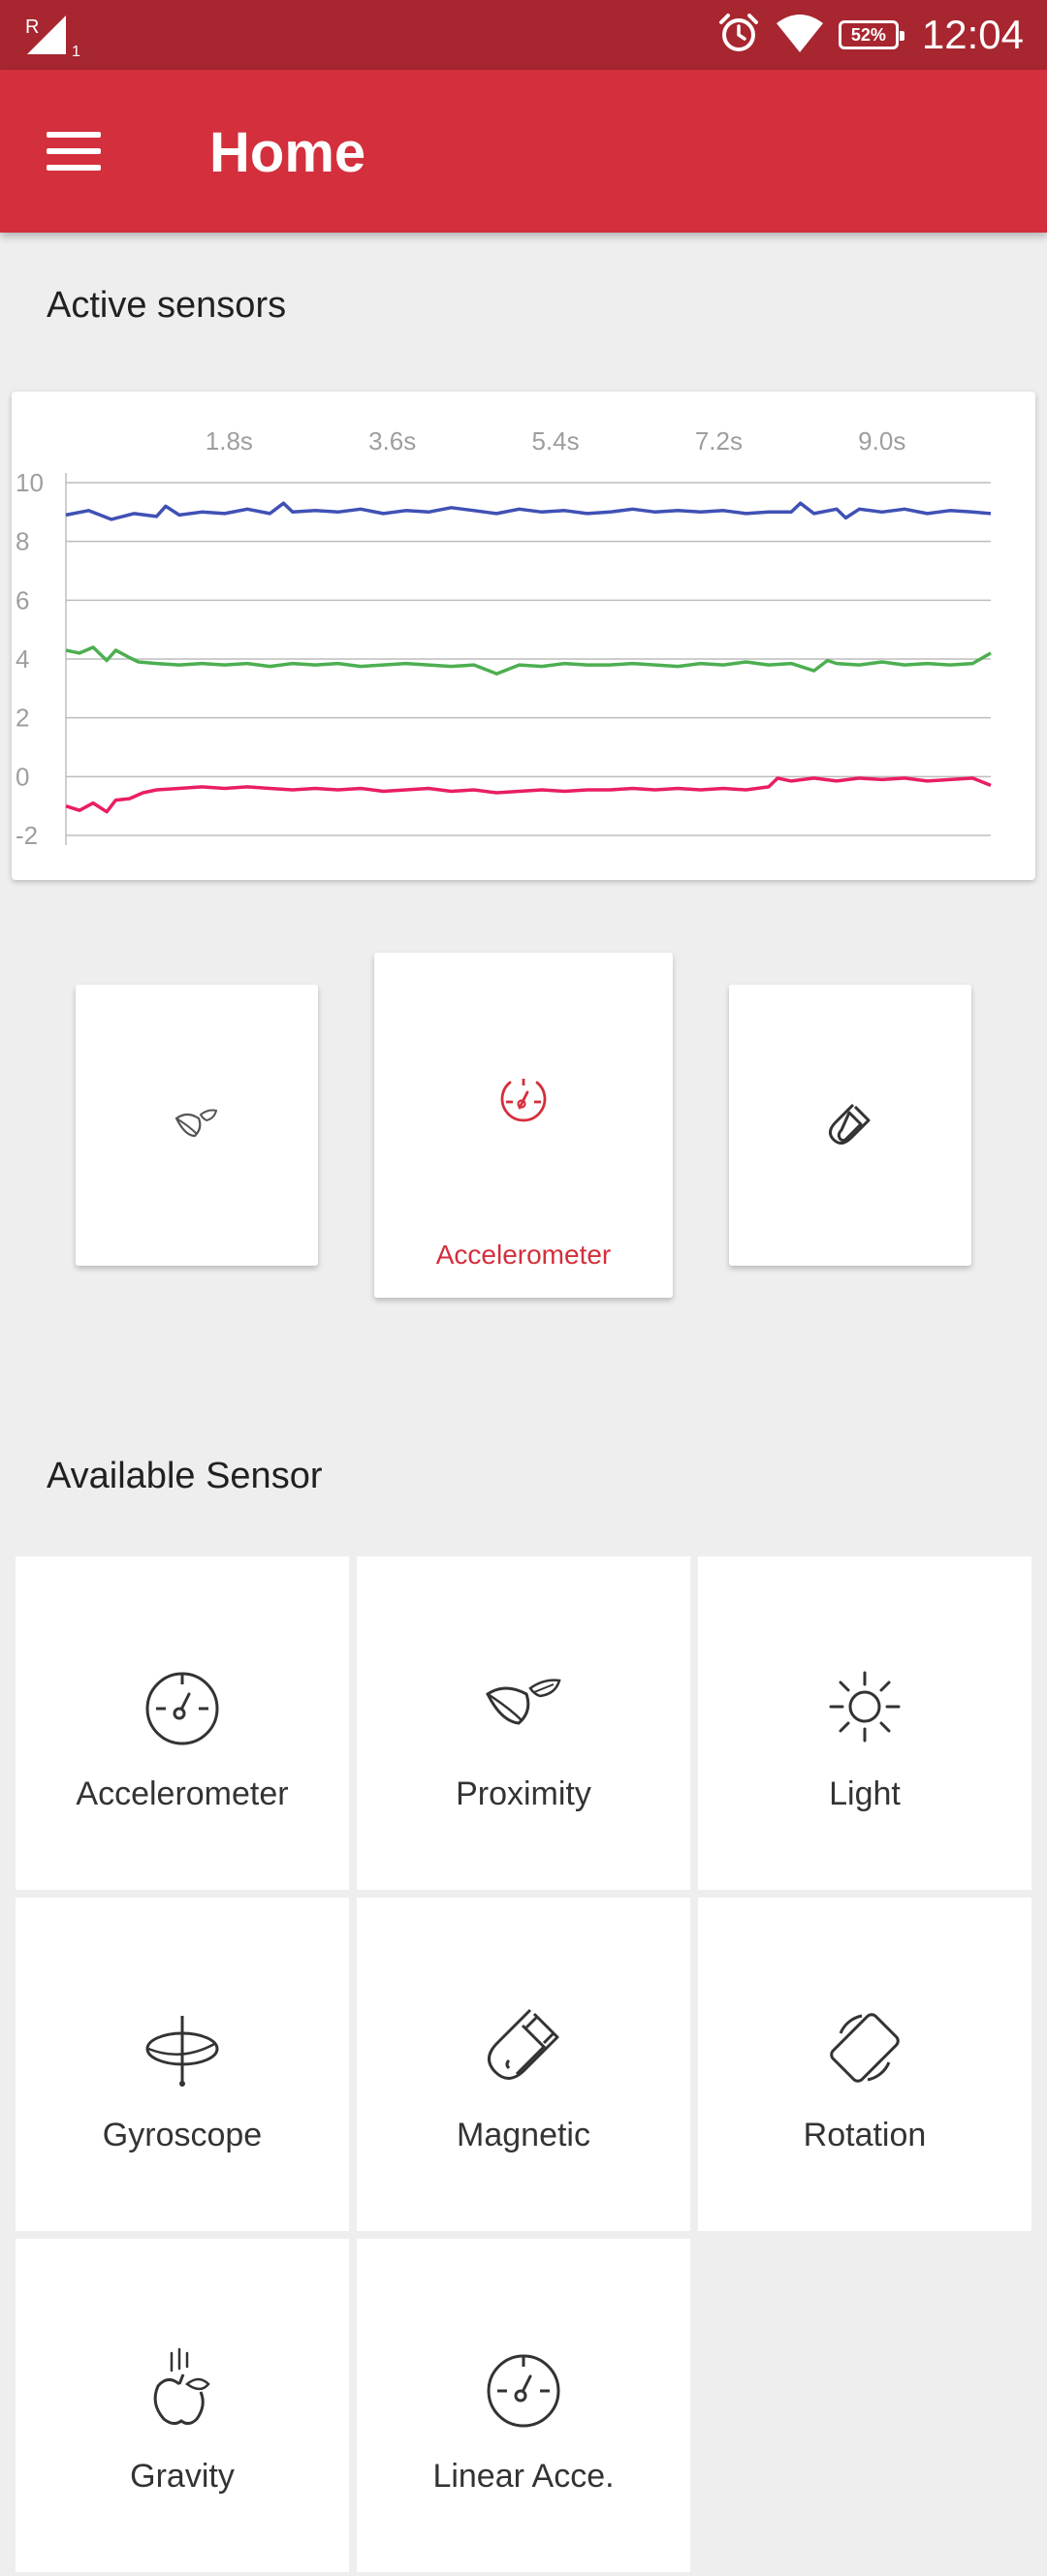  I want to click on sensor-tile-label: Accelerometer, so click(182, 1793).